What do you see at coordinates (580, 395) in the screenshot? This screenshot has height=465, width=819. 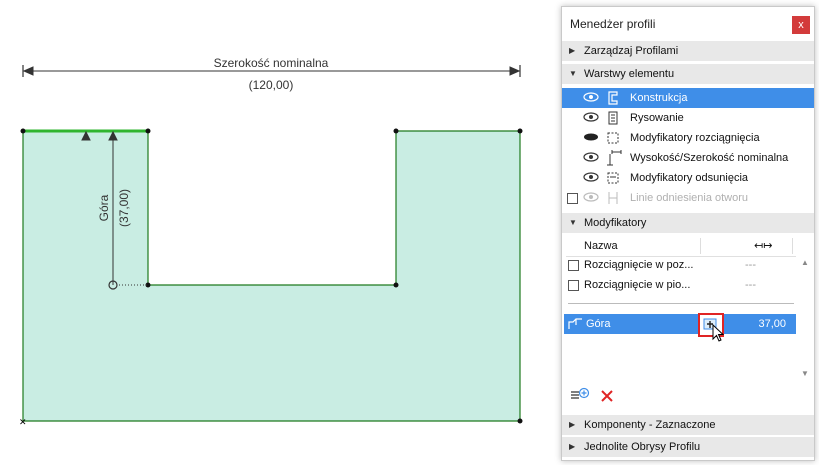 I see `add-modifier-icon` at bounding box center [580, 395].